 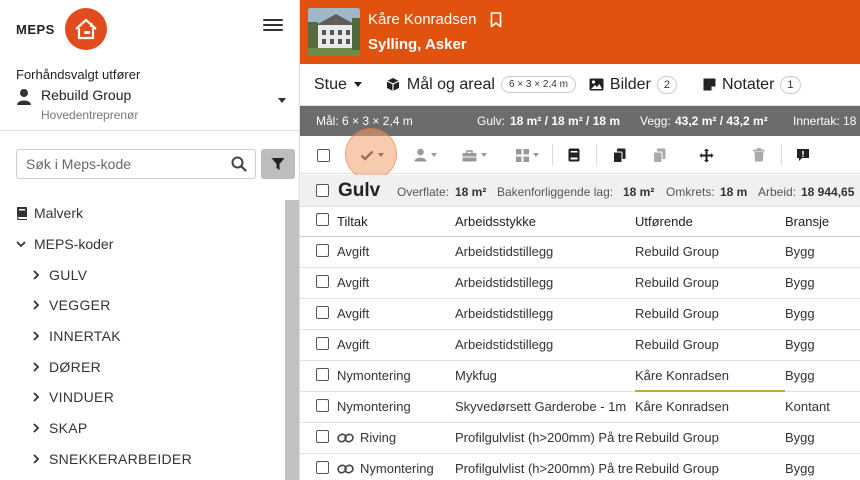 I want to click on tree-item-vegger: VEGGER, so click(x=148, y=305).